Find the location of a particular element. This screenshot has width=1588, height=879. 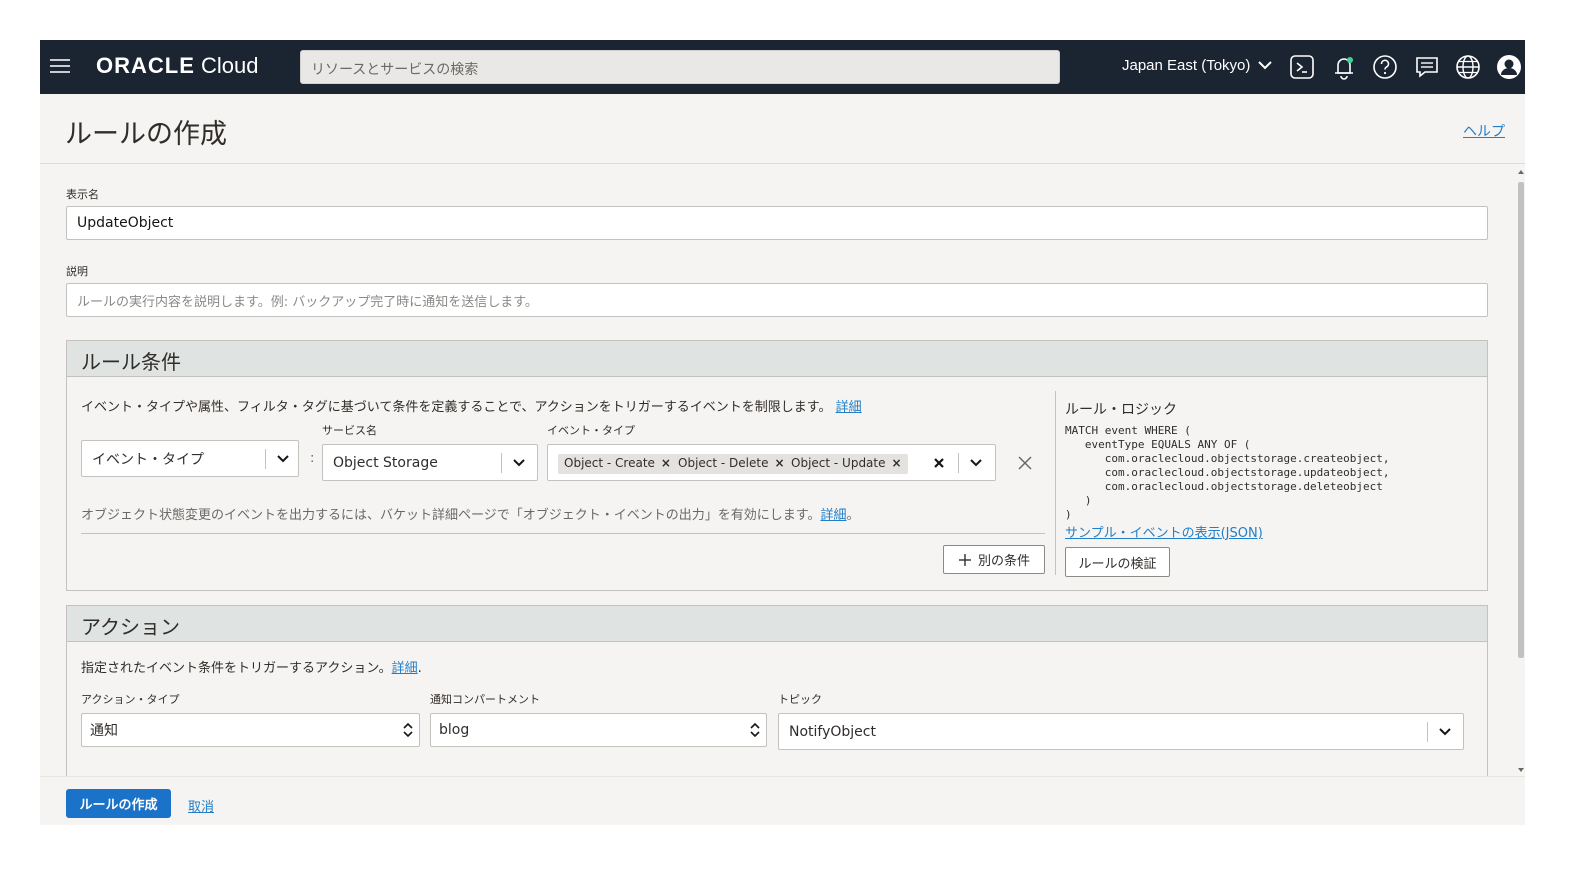

add-condition-button: 別の条件 is located at coordinates (994, 559).